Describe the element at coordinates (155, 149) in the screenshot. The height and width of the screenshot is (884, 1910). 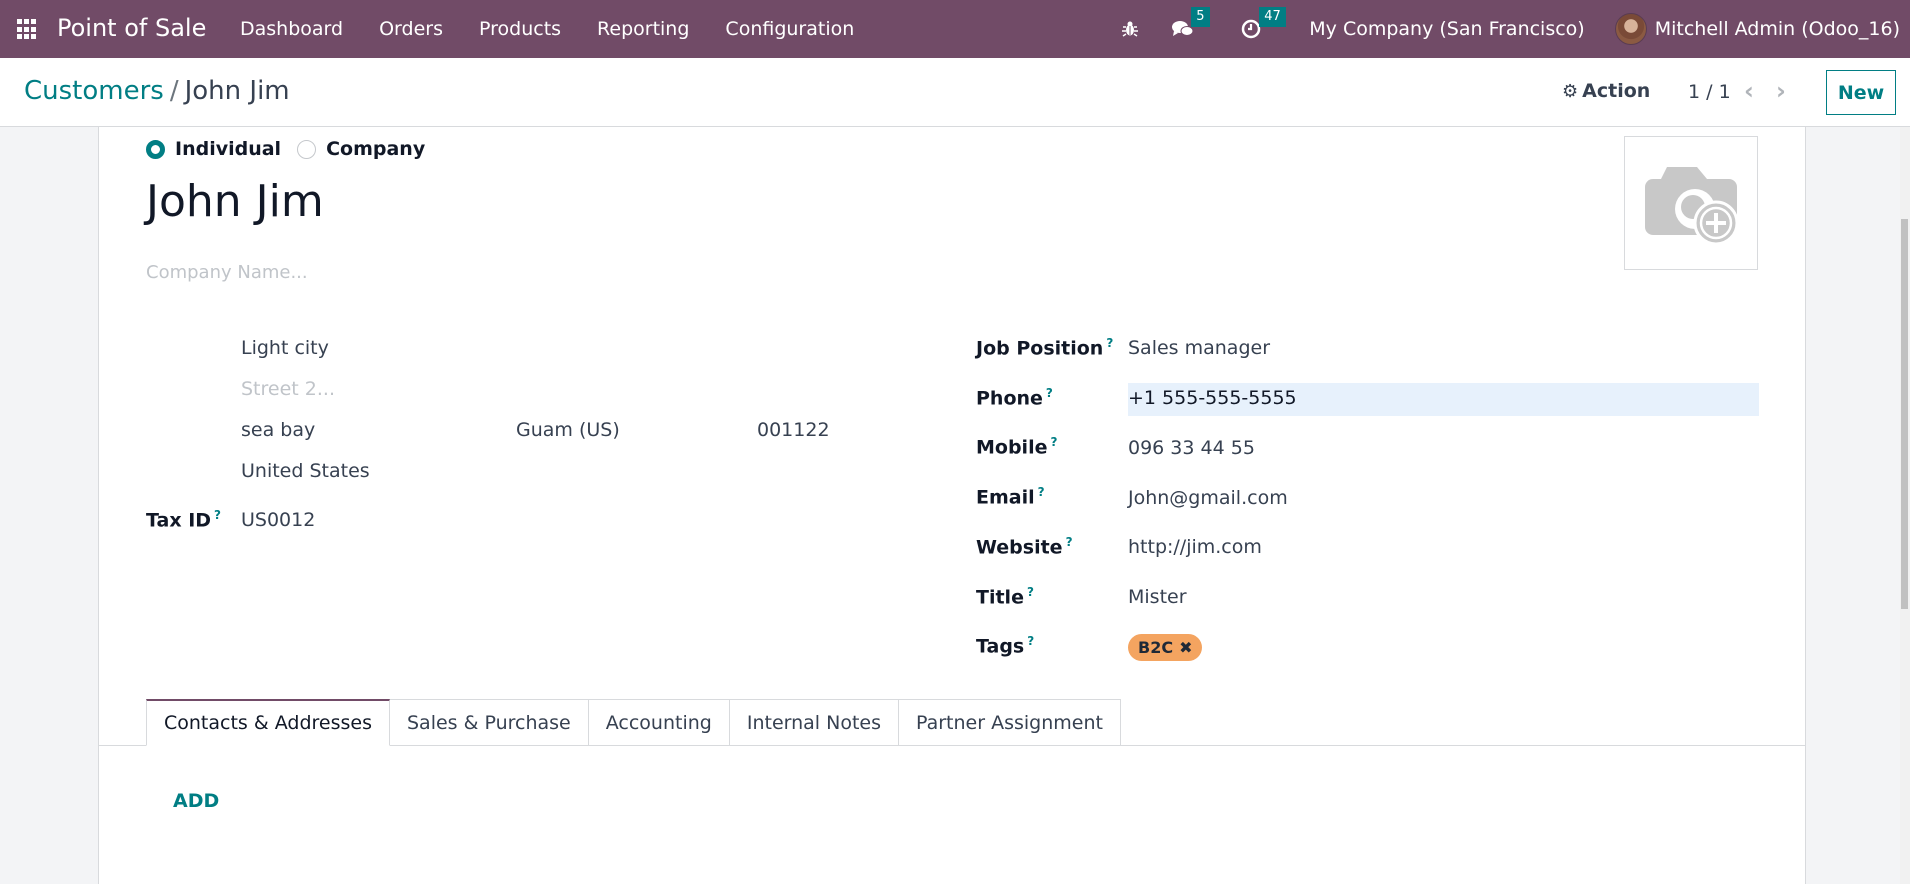
I see `radio-individual` at that location.